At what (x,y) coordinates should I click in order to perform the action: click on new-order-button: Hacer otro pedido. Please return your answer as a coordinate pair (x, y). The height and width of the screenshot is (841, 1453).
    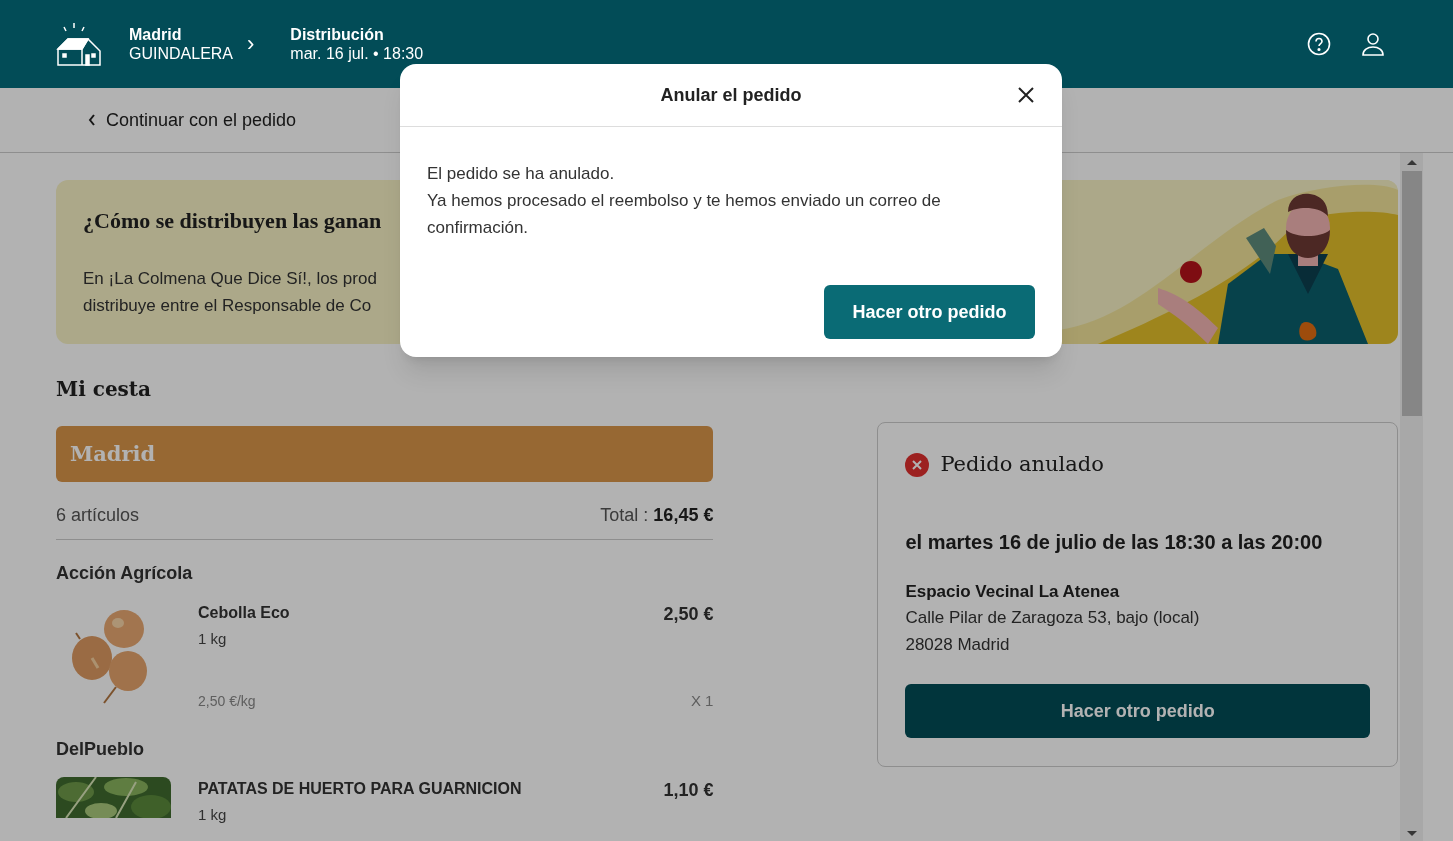
    Looking at the image, I should click on (1137, 711).